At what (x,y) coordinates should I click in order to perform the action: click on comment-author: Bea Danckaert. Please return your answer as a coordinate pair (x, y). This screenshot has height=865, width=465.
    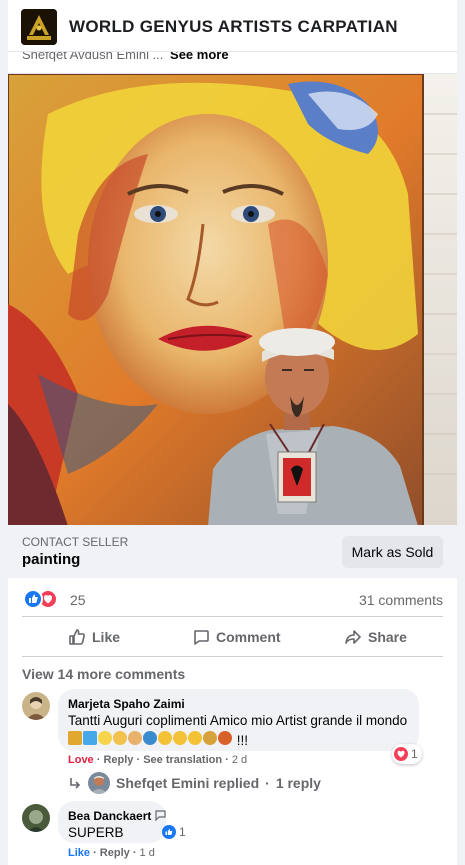
    Looking at the image, I should click on (117, 816).